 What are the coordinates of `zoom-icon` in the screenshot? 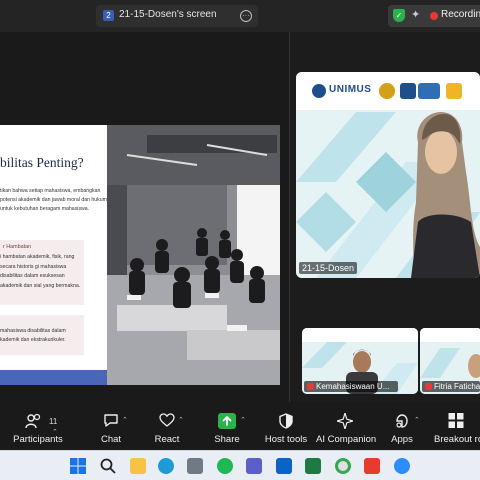 It's located at (402, 466).